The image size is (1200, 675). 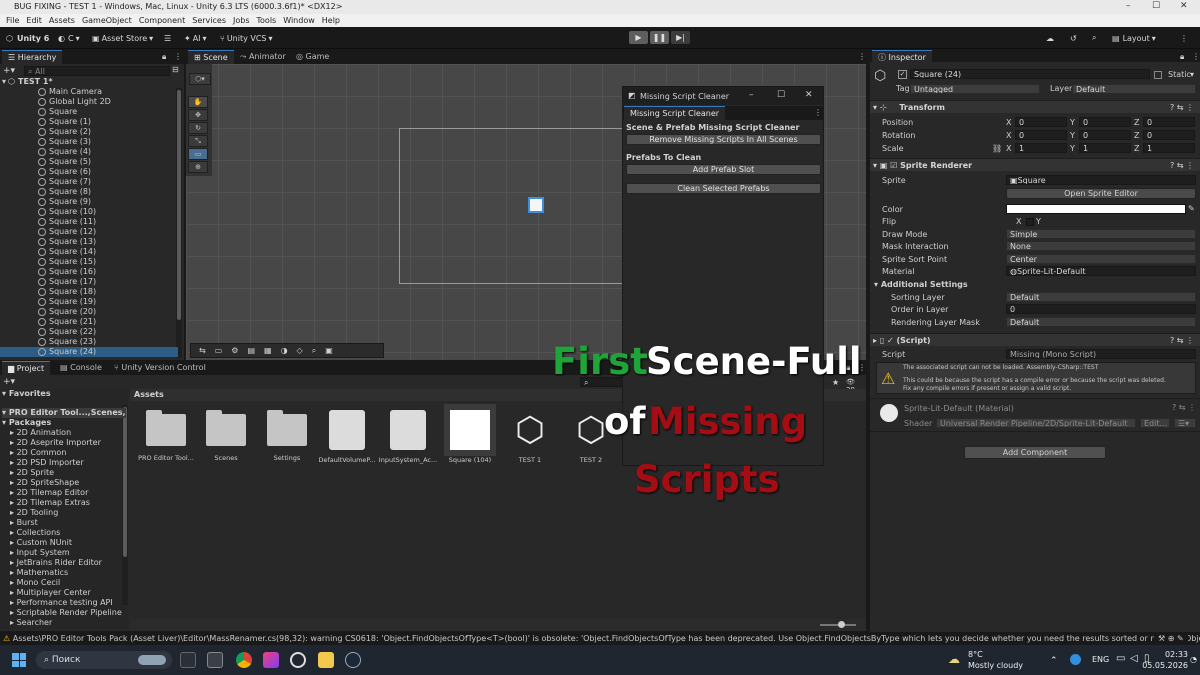 I want to click on material-field: ◍Sprite-Lit-Default, so click(x=1101, y=271).